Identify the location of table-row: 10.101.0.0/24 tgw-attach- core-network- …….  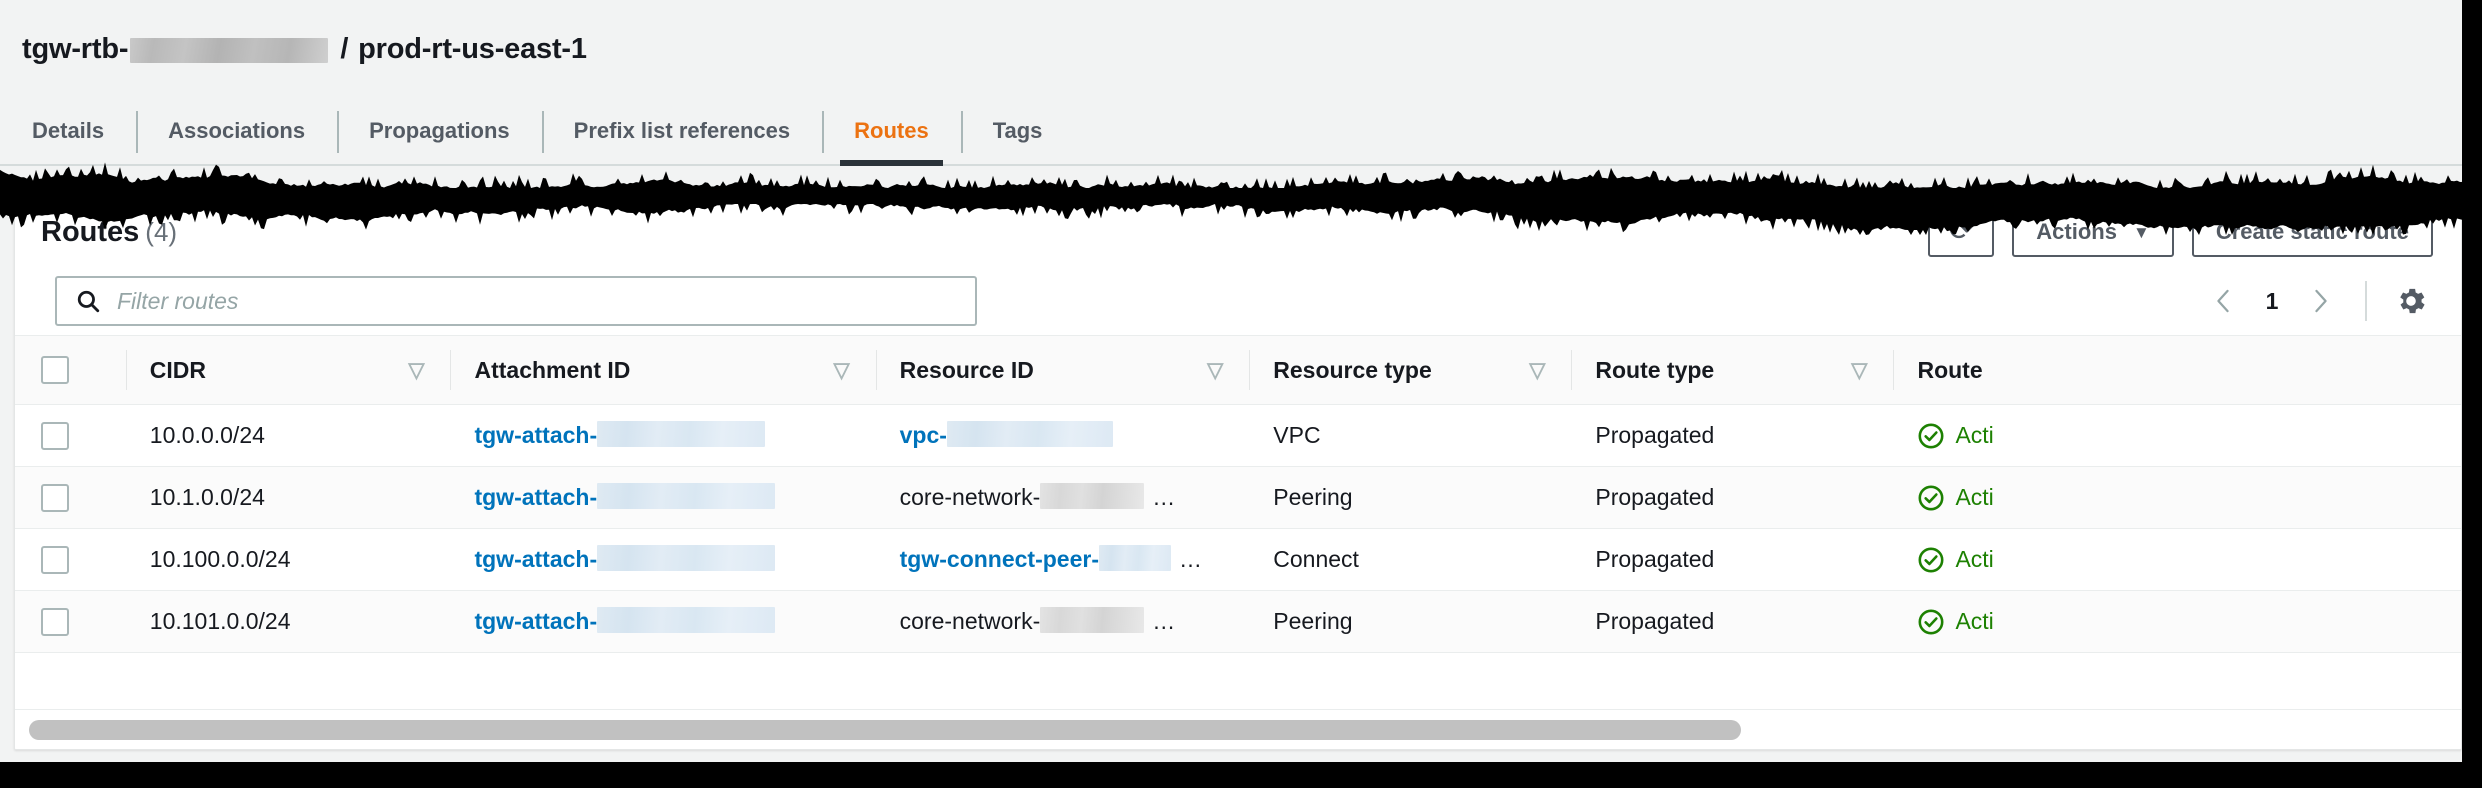
(1238, 621).